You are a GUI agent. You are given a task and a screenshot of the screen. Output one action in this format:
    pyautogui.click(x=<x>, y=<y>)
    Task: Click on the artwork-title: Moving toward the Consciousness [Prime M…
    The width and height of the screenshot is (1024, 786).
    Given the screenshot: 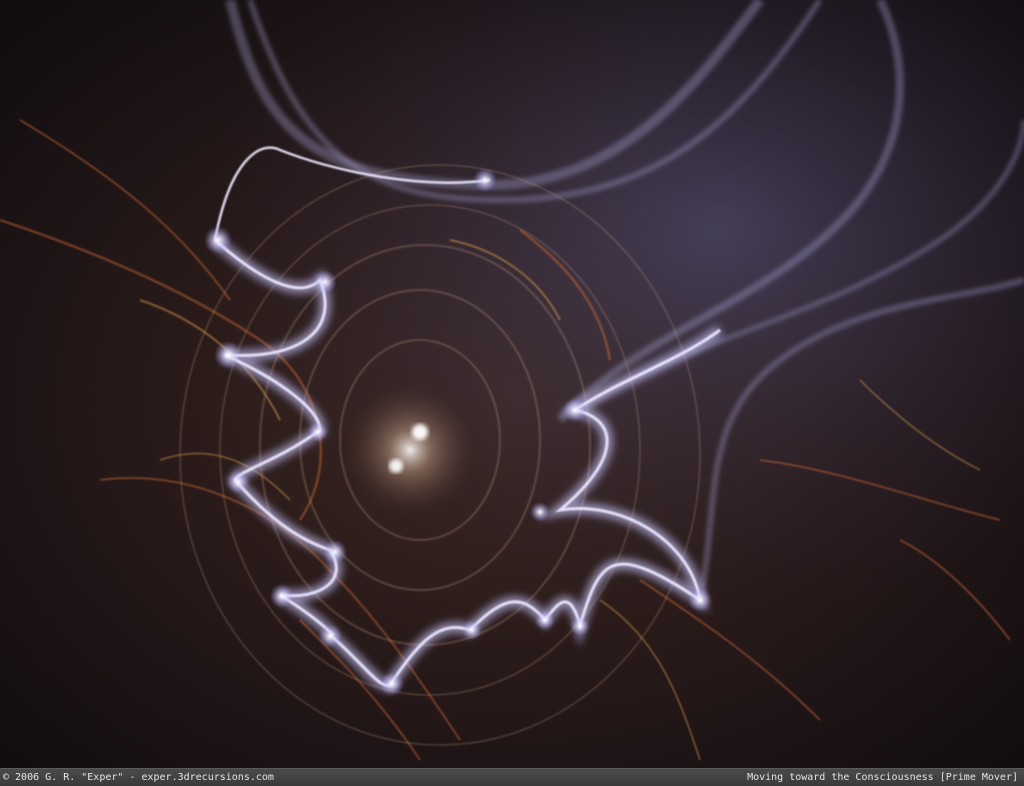 What is the action you would take?
    pyautogui.click(x=882, y=777)
    